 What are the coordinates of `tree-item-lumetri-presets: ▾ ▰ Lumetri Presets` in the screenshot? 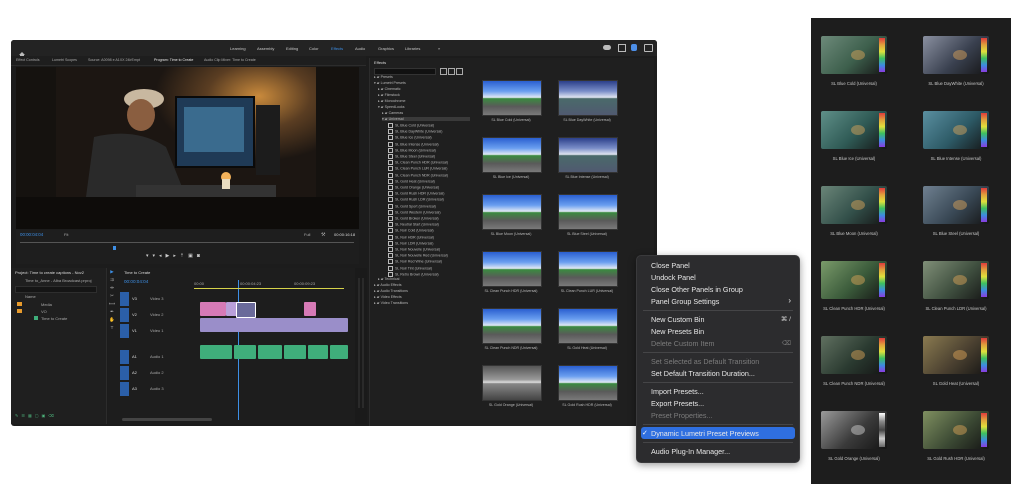 It's located at (424, 83).